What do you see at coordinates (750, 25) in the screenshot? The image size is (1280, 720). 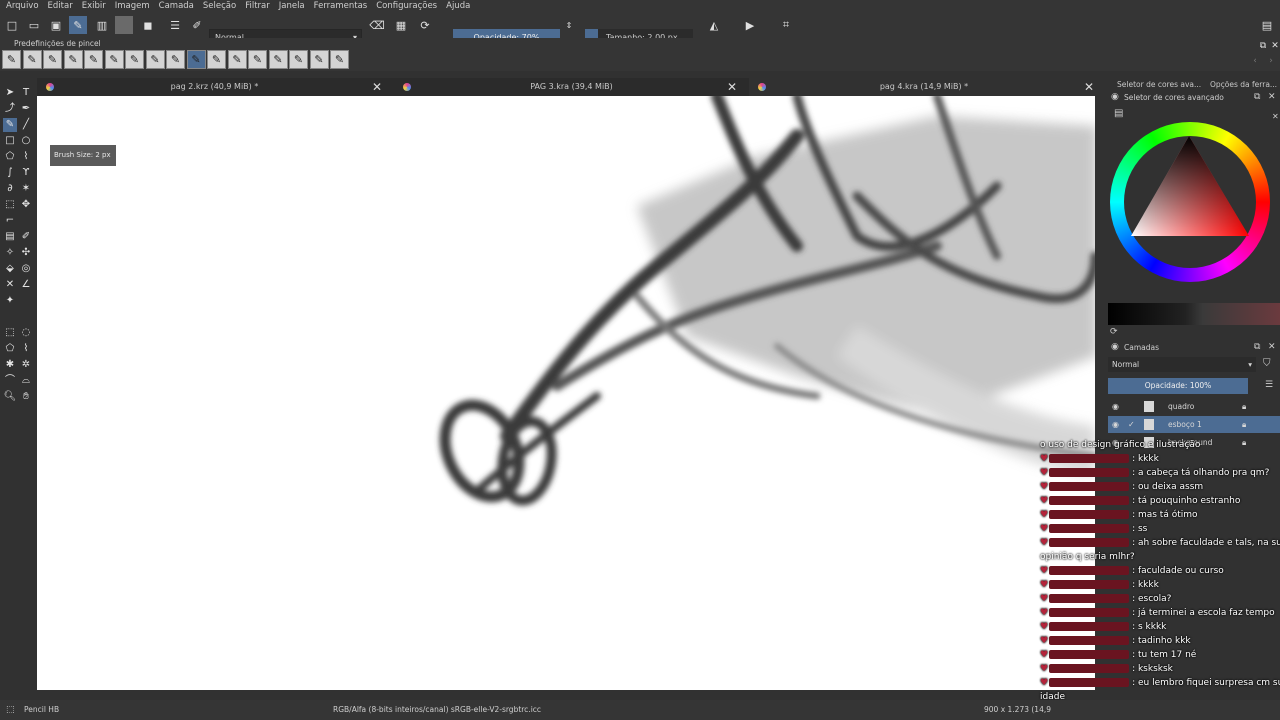 I see `mirror-vertical-icon: ▶` at bounding box center [750, 25].